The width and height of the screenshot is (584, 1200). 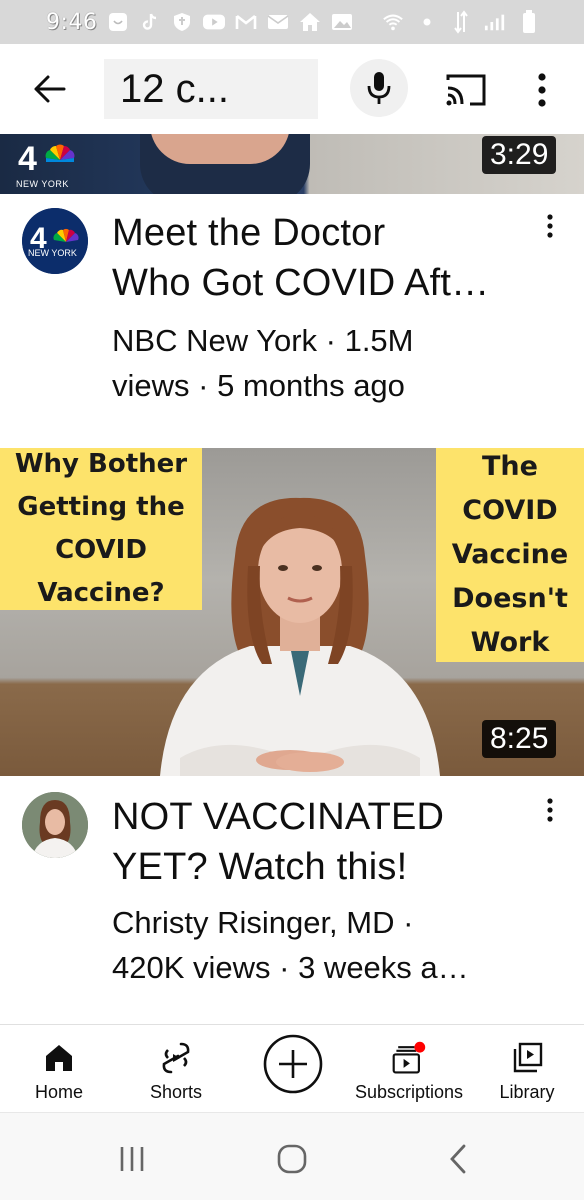 What do you see at coordinates (292, 1159) in the screenshot?
I see `home-circle-icon` at bounding box center [292, 1159].